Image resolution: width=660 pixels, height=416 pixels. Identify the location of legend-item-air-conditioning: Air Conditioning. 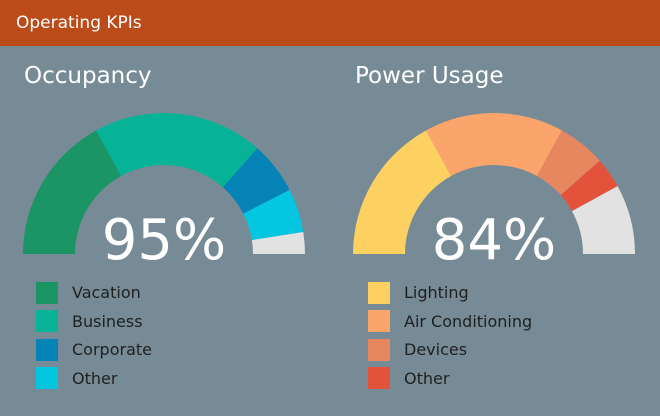
(450, 321).